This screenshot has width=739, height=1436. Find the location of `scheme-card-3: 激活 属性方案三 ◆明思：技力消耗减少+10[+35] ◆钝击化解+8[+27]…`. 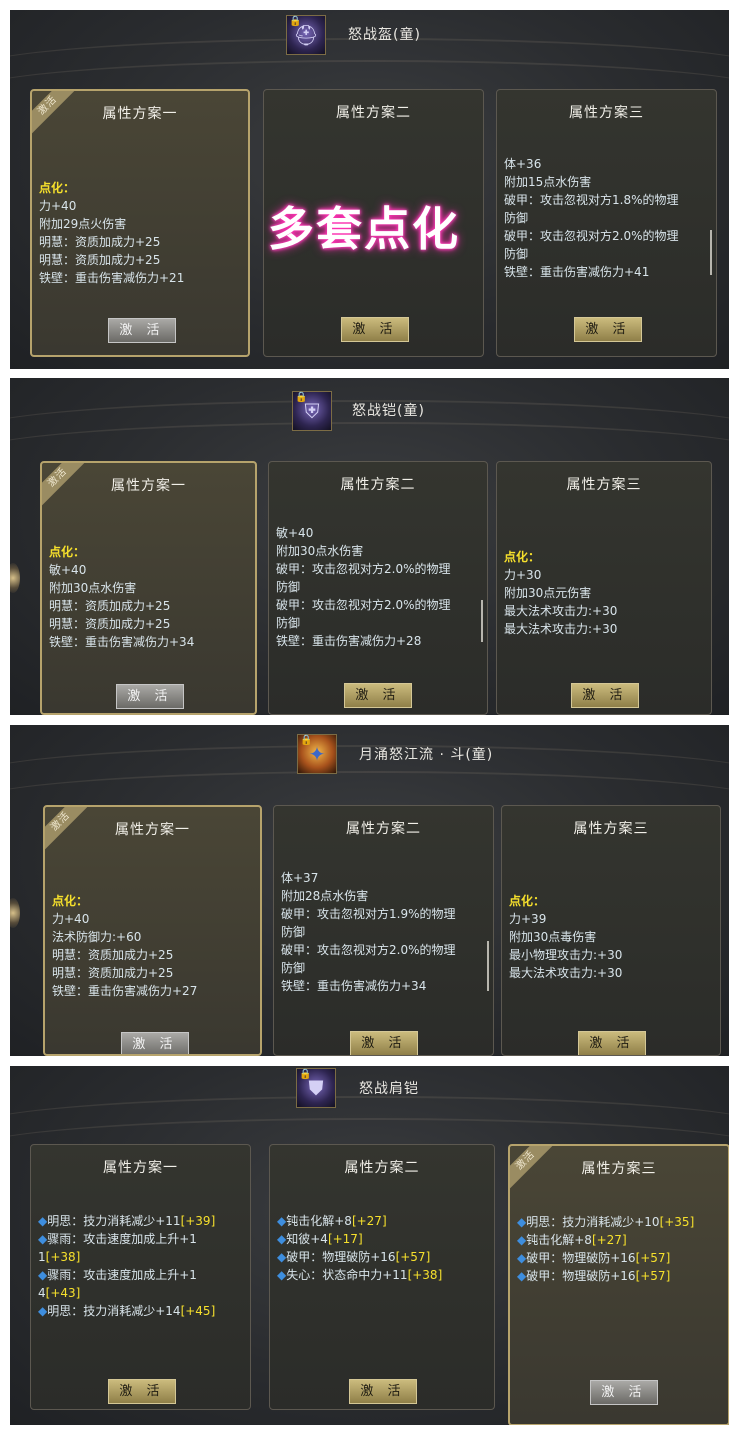

scheme-card-3: 激活 属性方案三 ◆明思：技力消耗减少+10[+35] ◆钝击化解+8[+27]… is located at coordinates (618, 1284).